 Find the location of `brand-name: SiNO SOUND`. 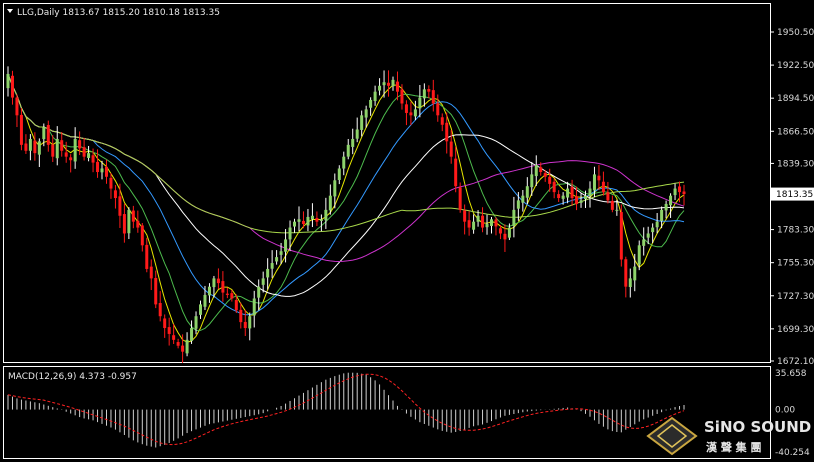

brand-name: SiNO SOUND is located at coordinates (757, 427).